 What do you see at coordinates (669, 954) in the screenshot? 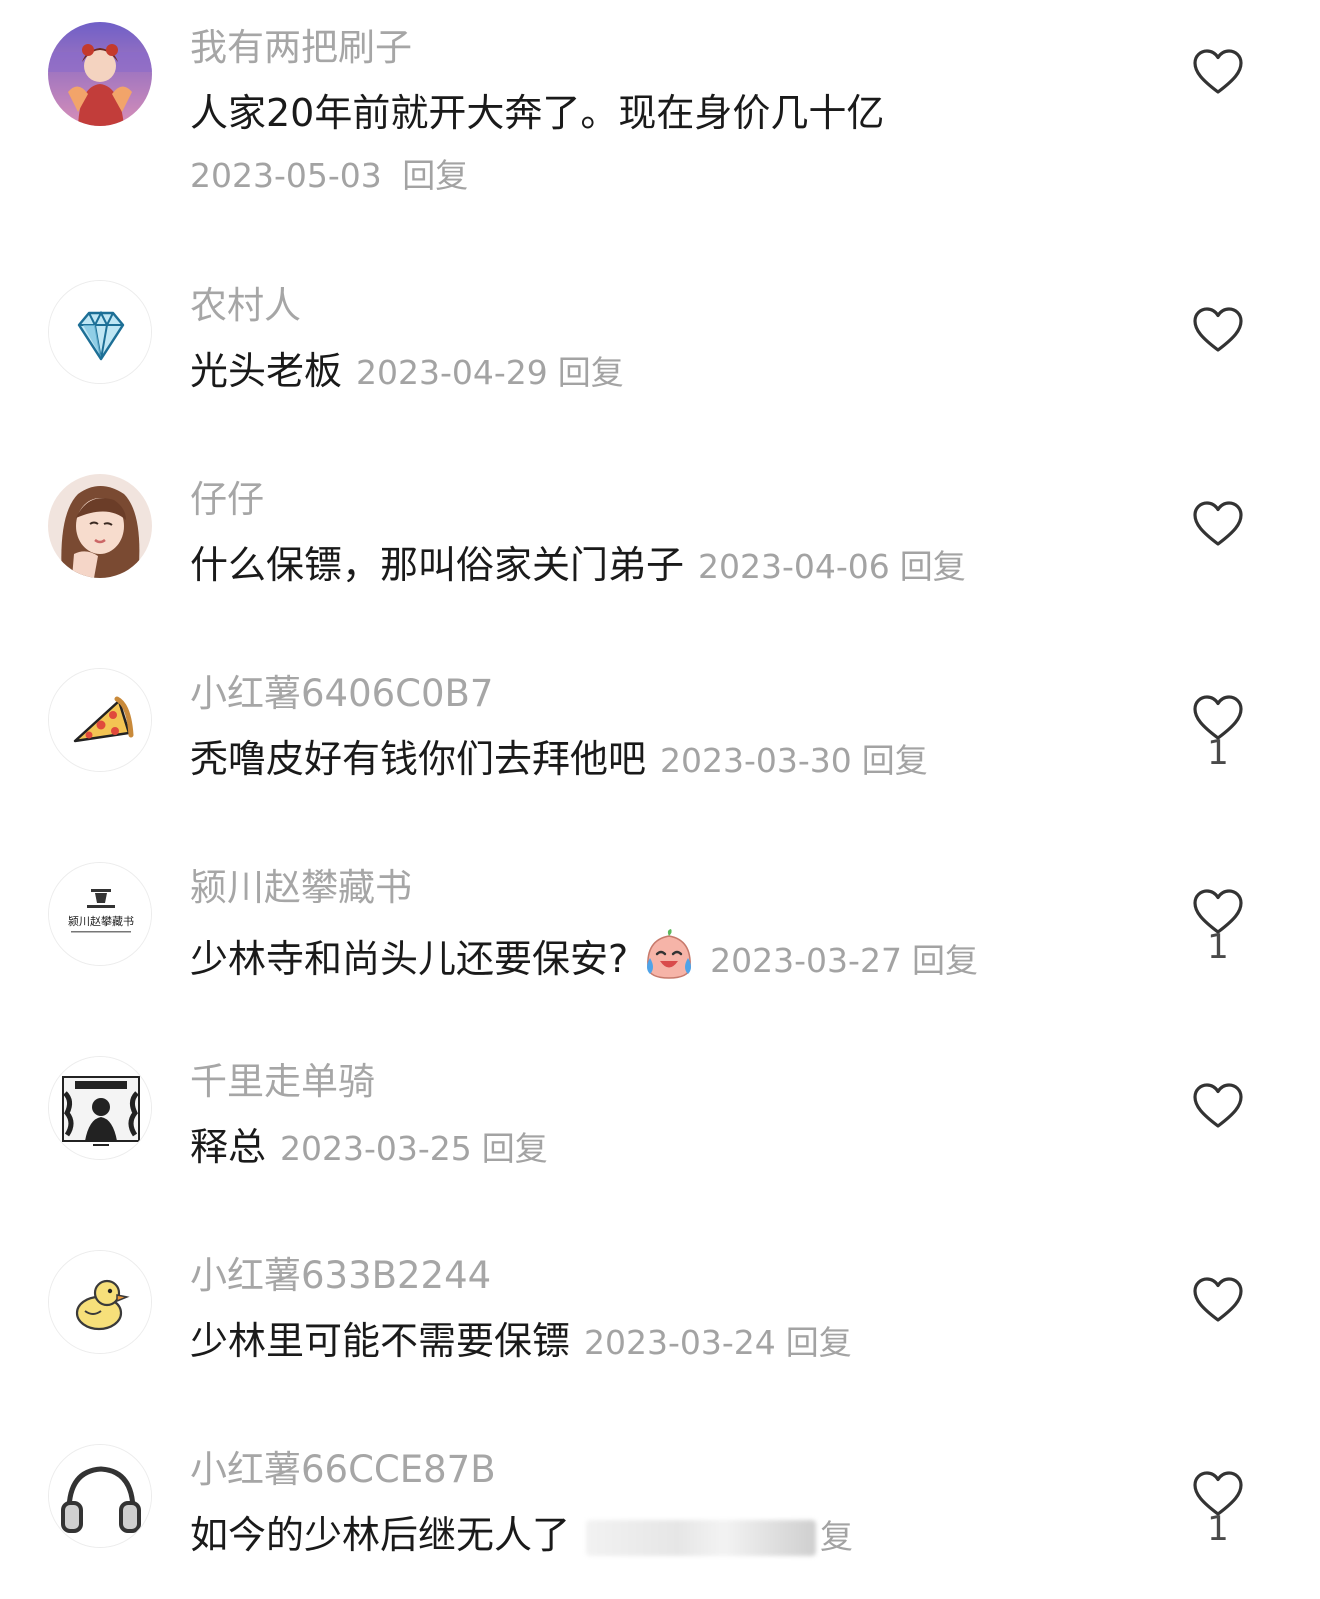
I see `crying-laughing-emoji-icon` at bounding box center [669, 954].